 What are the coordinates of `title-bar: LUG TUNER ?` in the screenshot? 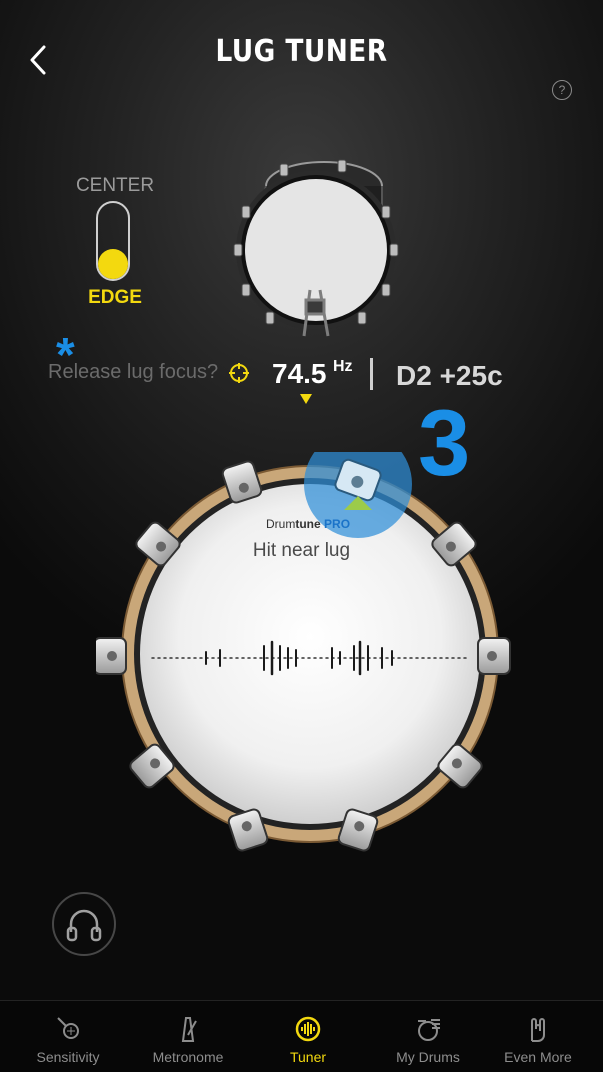 It's located at (301, 50).